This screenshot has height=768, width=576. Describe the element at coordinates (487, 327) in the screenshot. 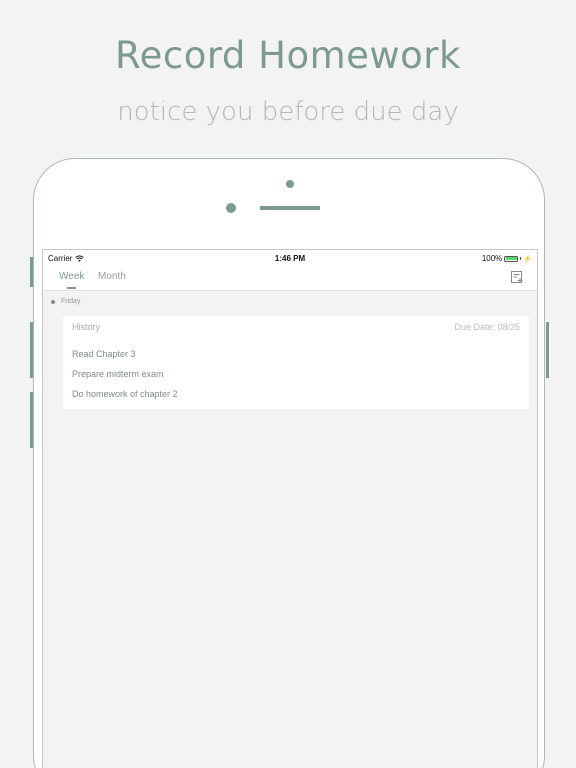

I see `card-due-date: Due Date: 08/25` at that location.